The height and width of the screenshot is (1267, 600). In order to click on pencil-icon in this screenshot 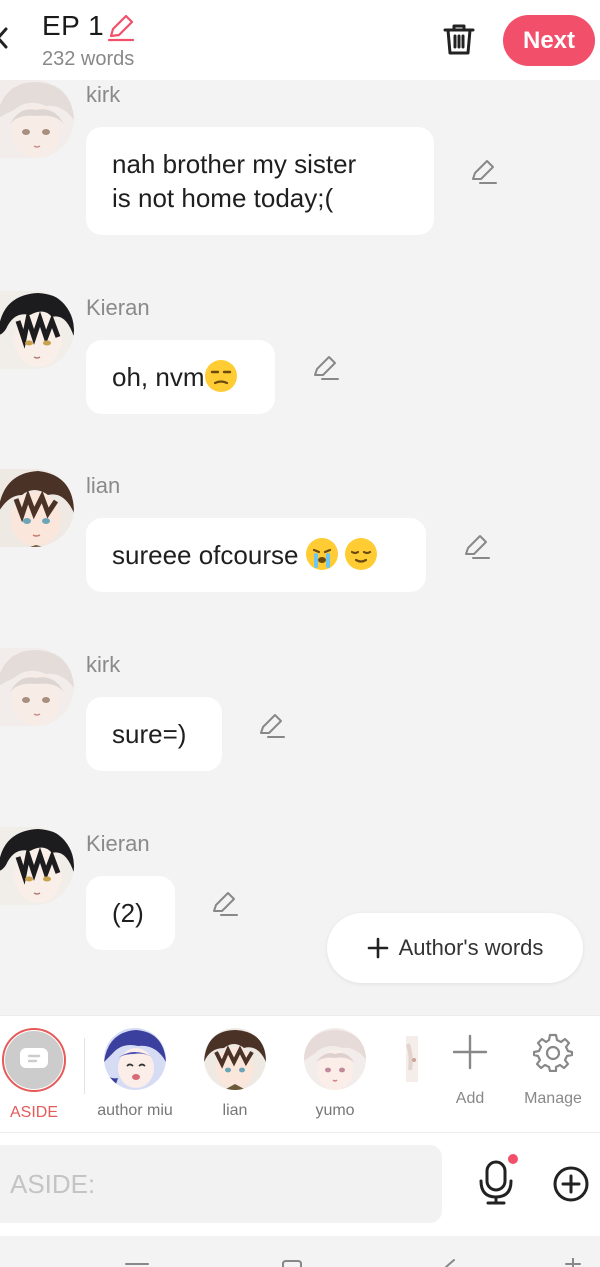, I will do `click(121, 27)`.